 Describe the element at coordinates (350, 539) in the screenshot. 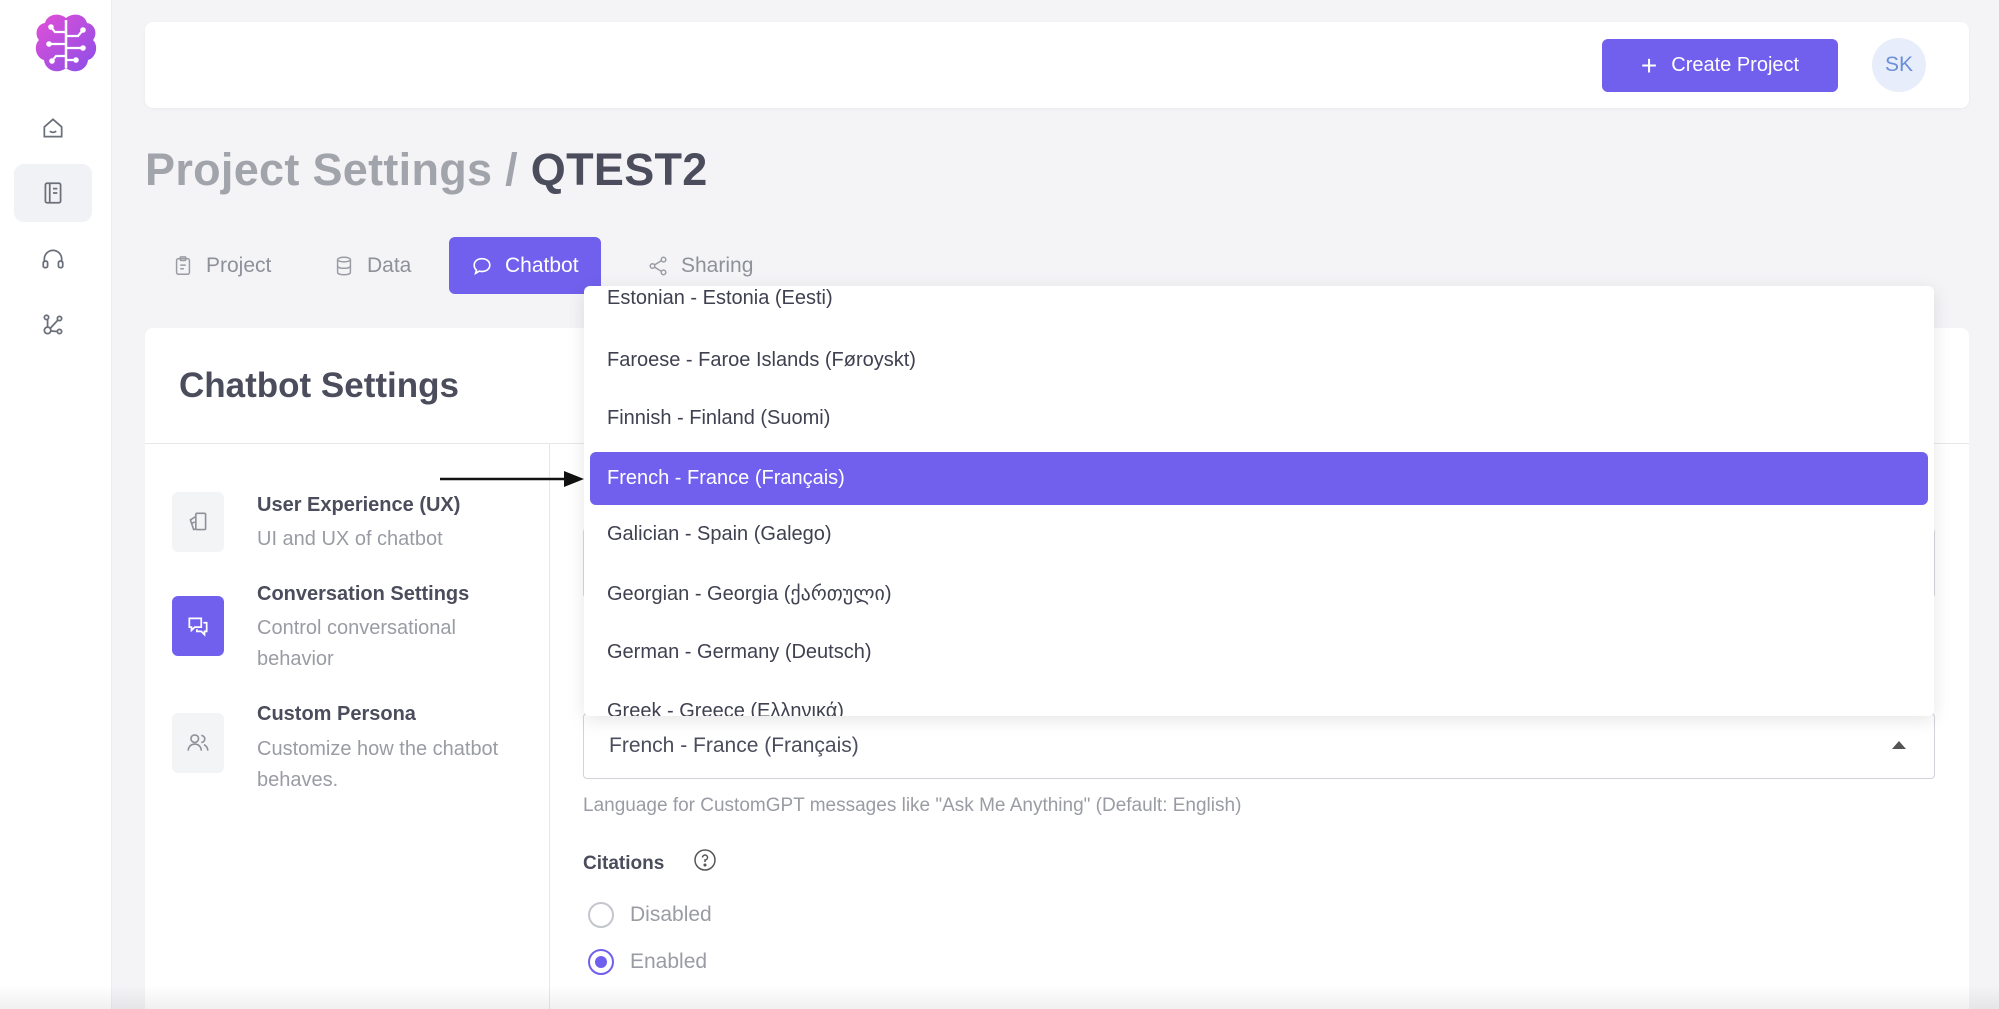

I see `section-desc-ux: UI and UX of chatbot` at that location.